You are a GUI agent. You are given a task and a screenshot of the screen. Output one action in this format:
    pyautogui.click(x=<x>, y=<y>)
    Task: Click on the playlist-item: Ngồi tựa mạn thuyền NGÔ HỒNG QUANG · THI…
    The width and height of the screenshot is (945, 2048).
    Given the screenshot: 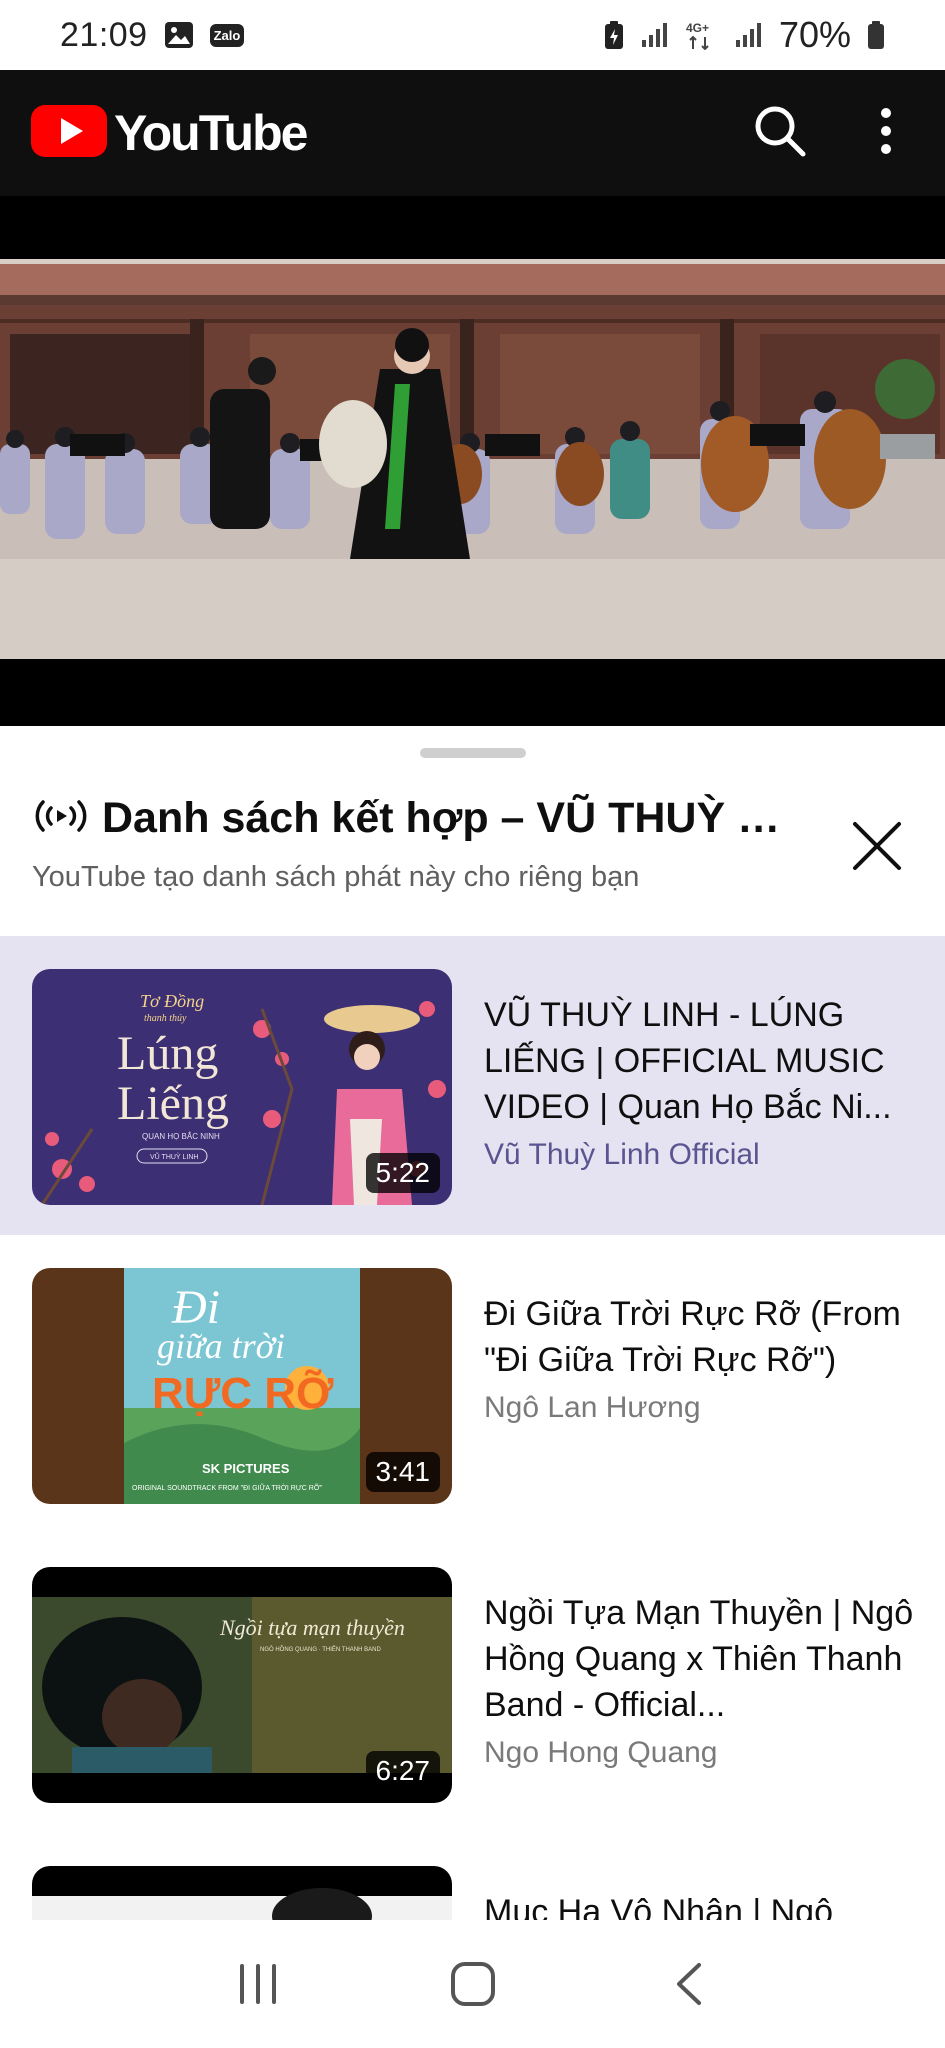 What is the action you would take?
    pyautogui.click(x=472, y=1683)
    